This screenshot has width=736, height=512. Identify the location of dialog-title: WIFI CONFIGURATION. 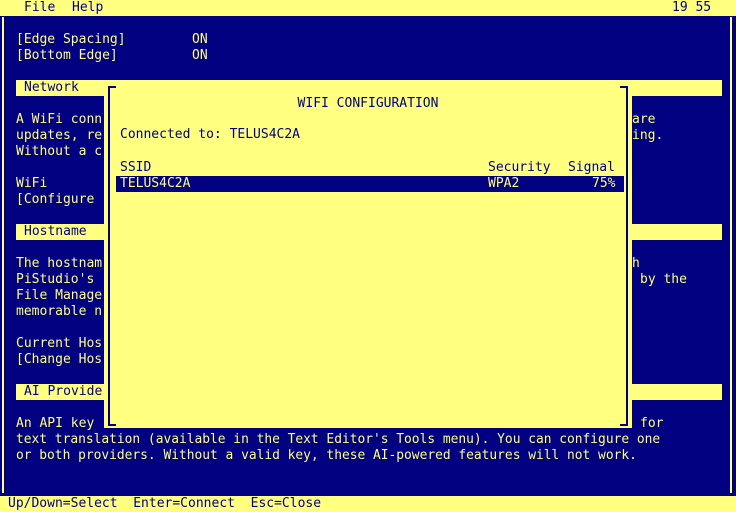
(368, 103).